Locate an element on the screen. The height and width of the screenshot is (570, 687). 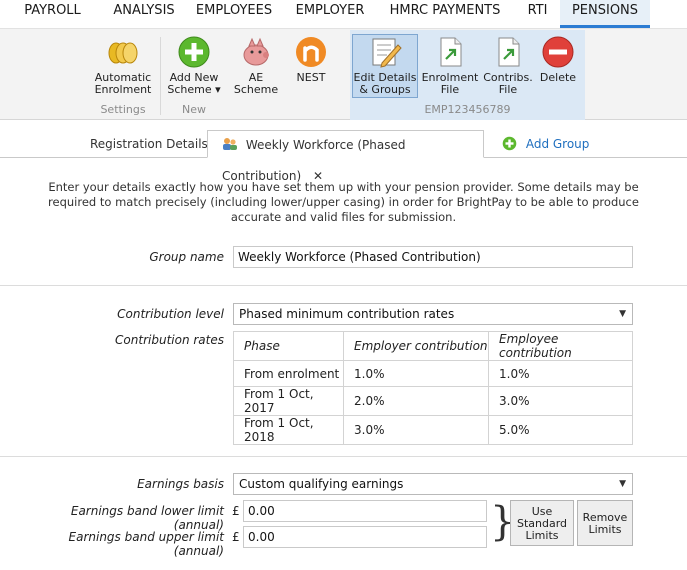
use-standard-limits-label-3: Limits is located at coordinates (542, 535).